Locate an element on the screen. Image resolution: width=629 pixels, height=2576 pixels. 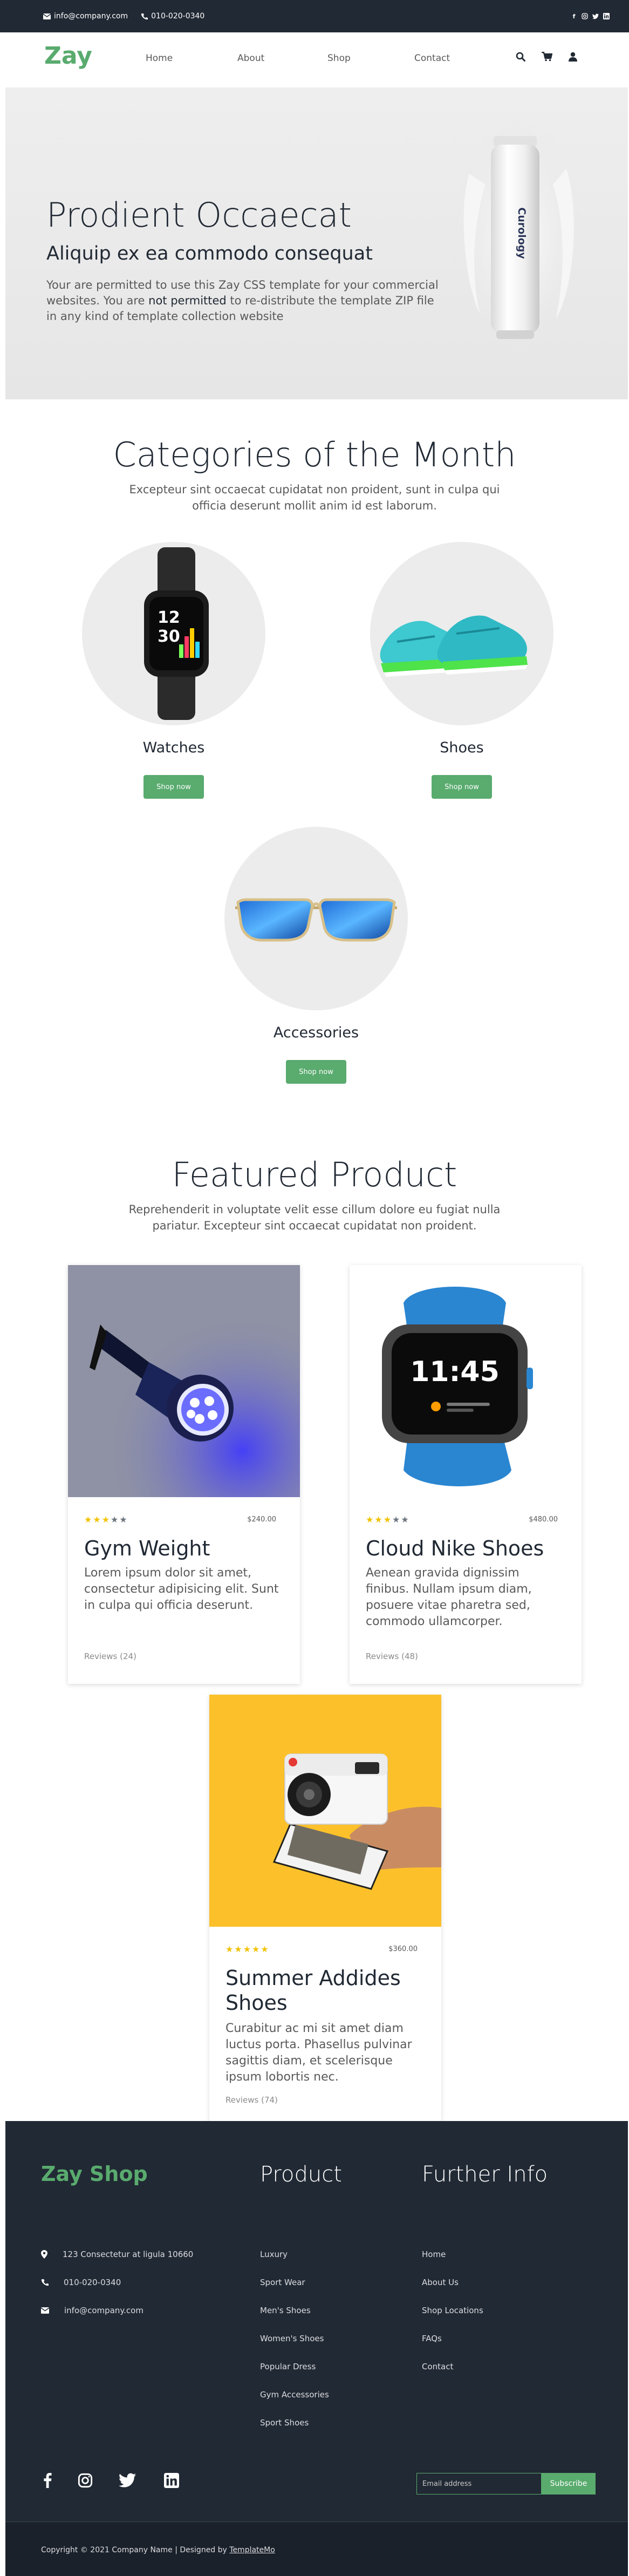
topbar-phone-link: 010-020-0340 is located at coordinates (172, 16).